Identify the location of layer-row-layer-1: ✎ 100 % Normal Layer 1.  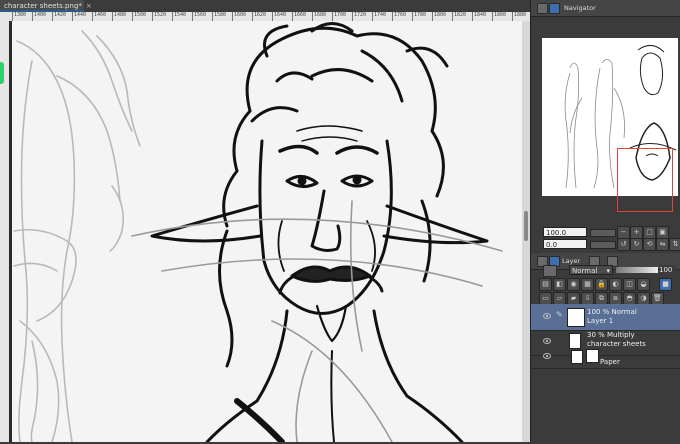
(605, 317).